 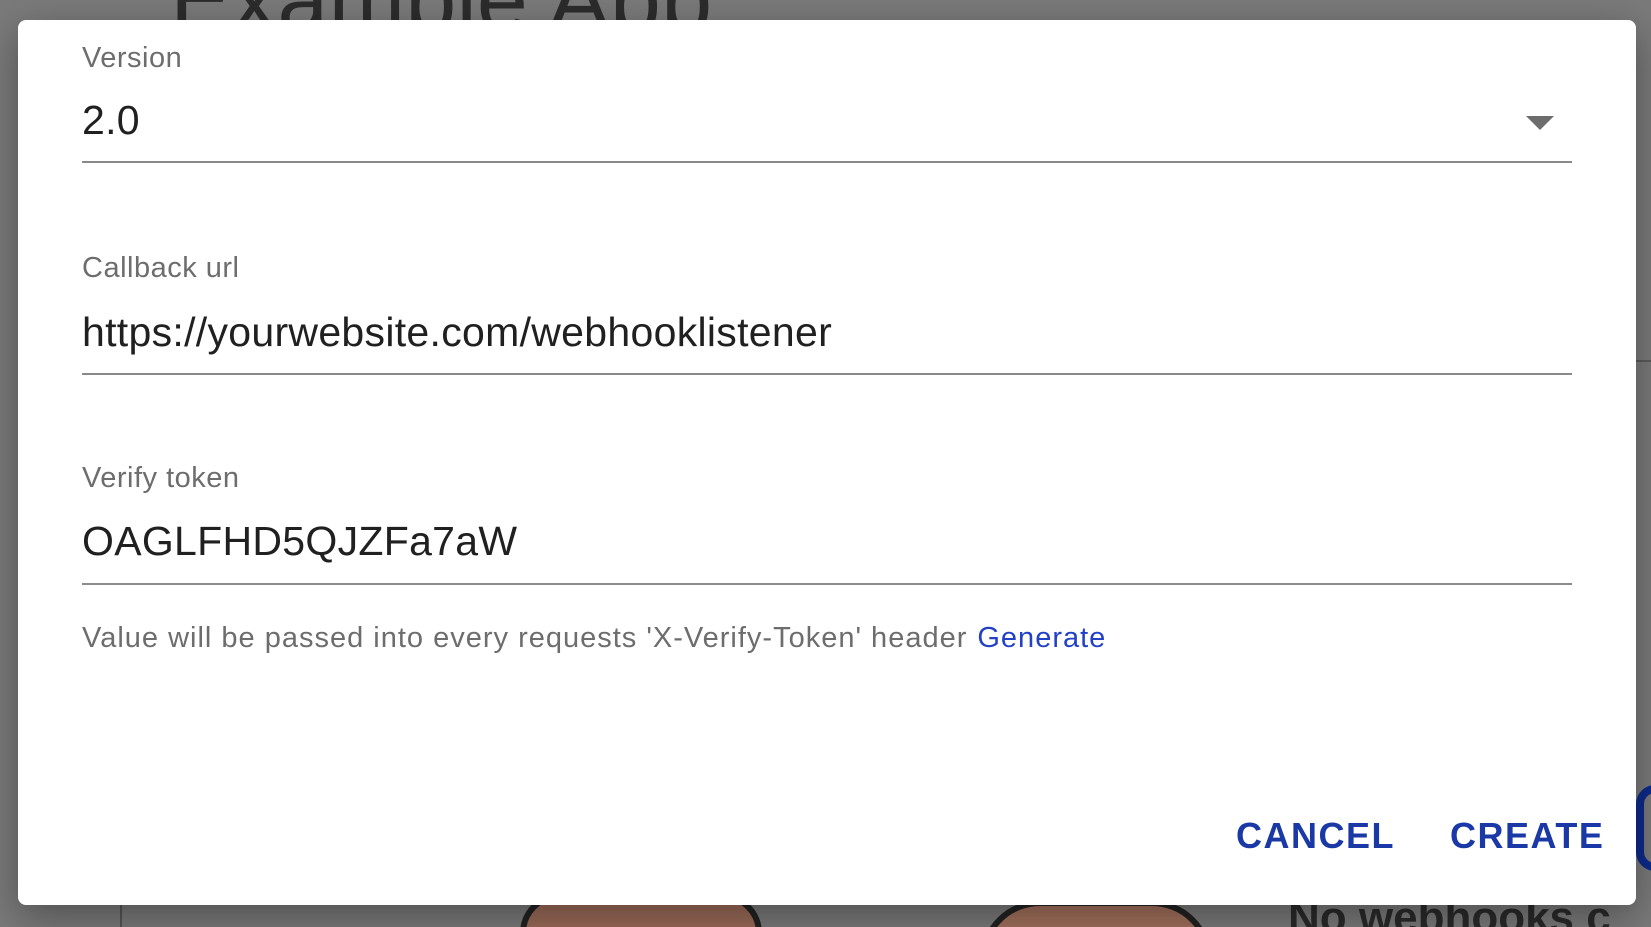 I want to click on callback-url-input: https://yourwebsite.com/webhooklistener, so click(x=457, y=332).